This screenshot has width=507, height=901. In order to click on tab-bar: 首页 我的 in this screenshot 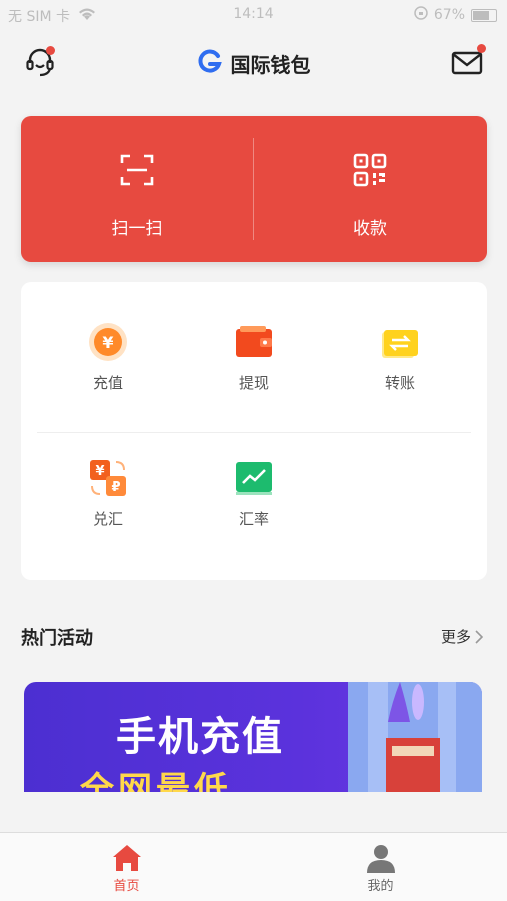, I will do `click(253, 866)`.